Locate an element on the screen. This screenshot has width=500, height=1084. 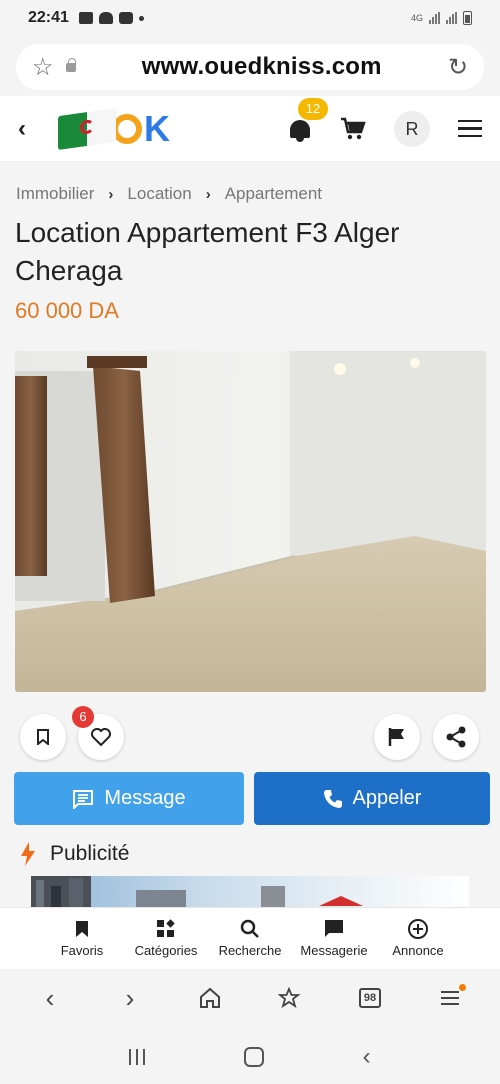
update-indicator-dot is located at coordinates (462, 987).